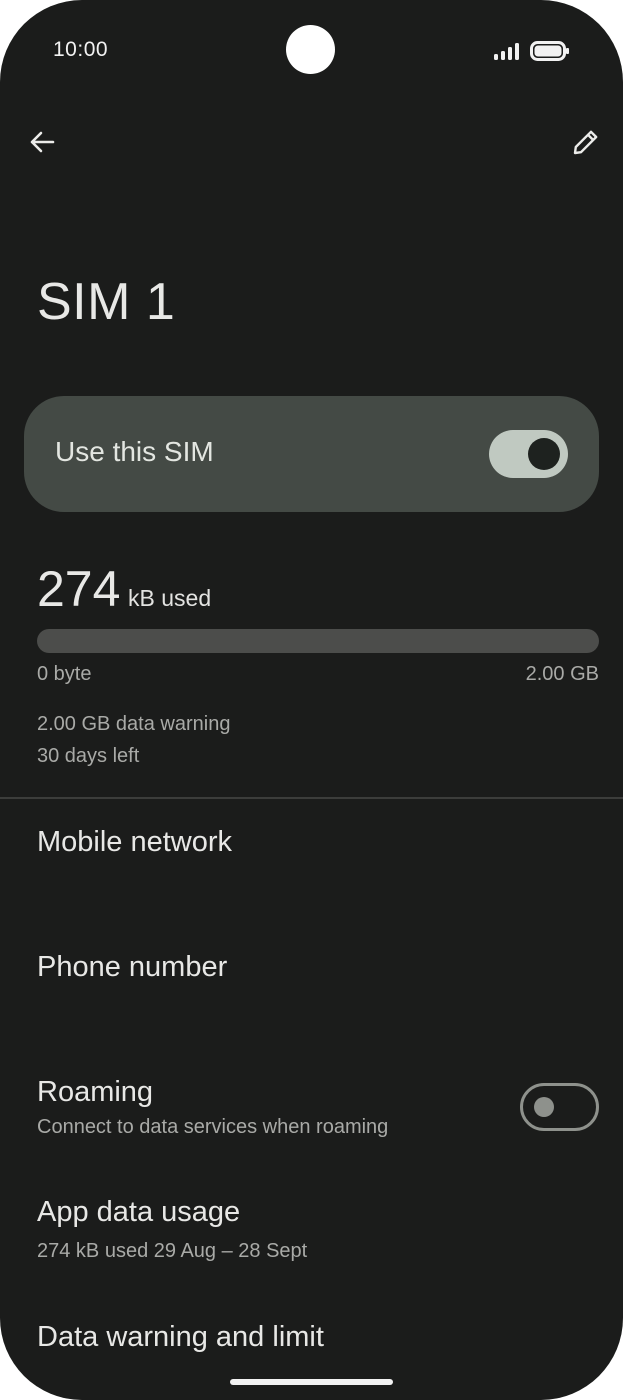 The image size is (623, 1400). What do you see at coordinates (79, 589) in the screenshot?
I see `data-usage-amount: 274` at bounding box center [79, 589].